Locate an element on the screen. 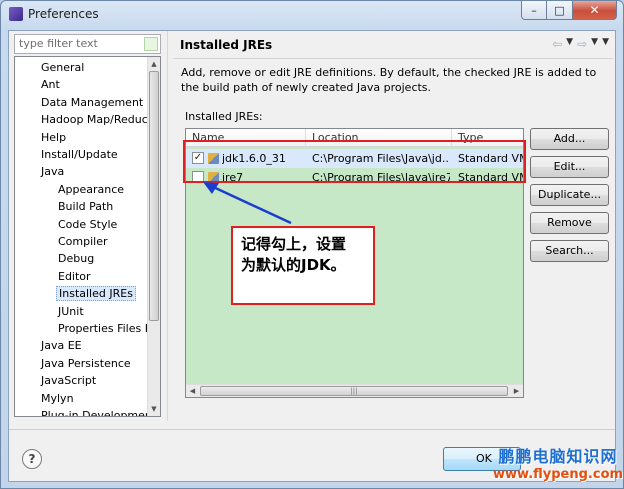  tree-item-label: Java is located at coordinates (53, 172).